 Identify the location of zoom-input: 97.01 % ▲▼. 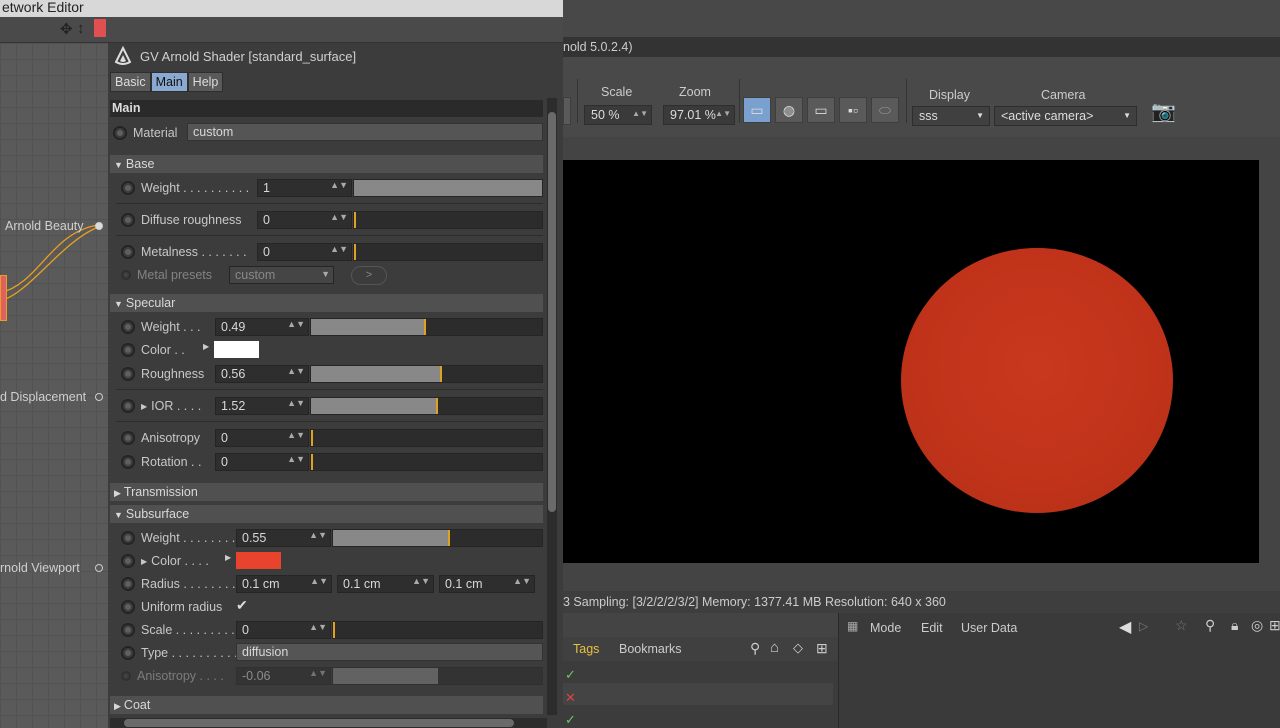
(699, 115).